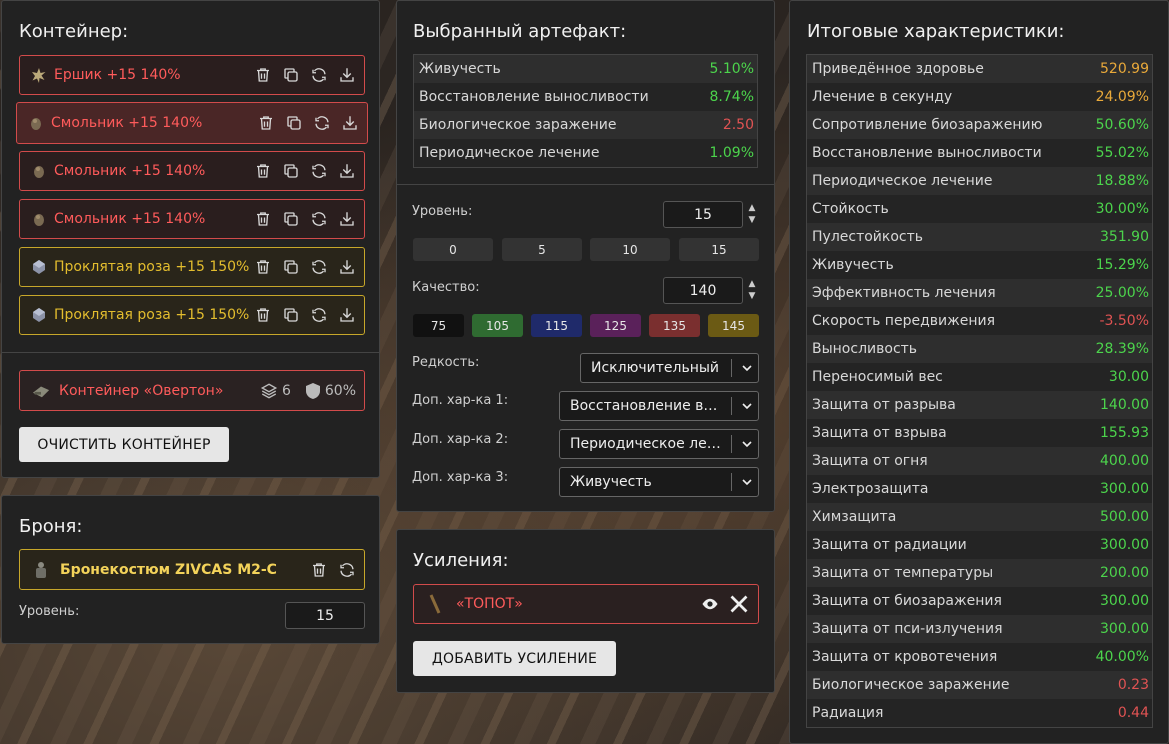 This screenshot has height=744, width=1169. I want to click on quality-preset: 115, so click(556, 325).